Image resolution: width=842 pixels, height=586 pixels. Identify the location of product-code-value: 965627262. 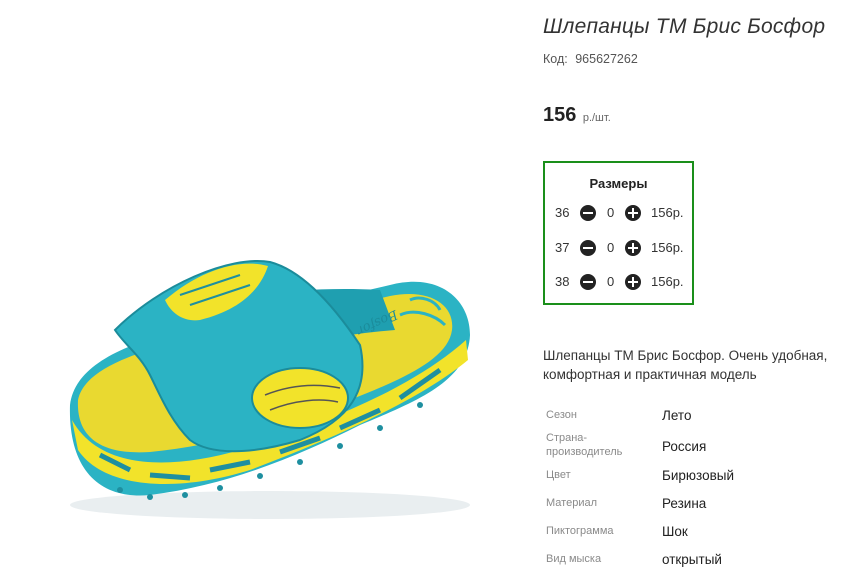
(606, 59).